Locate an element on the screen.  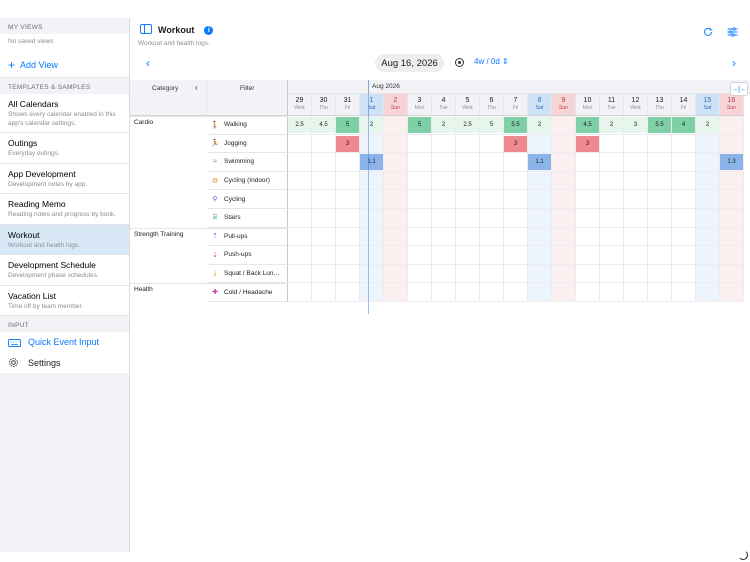
filter-cell: ⌸ Stairs is located at coordinates (247, 218).